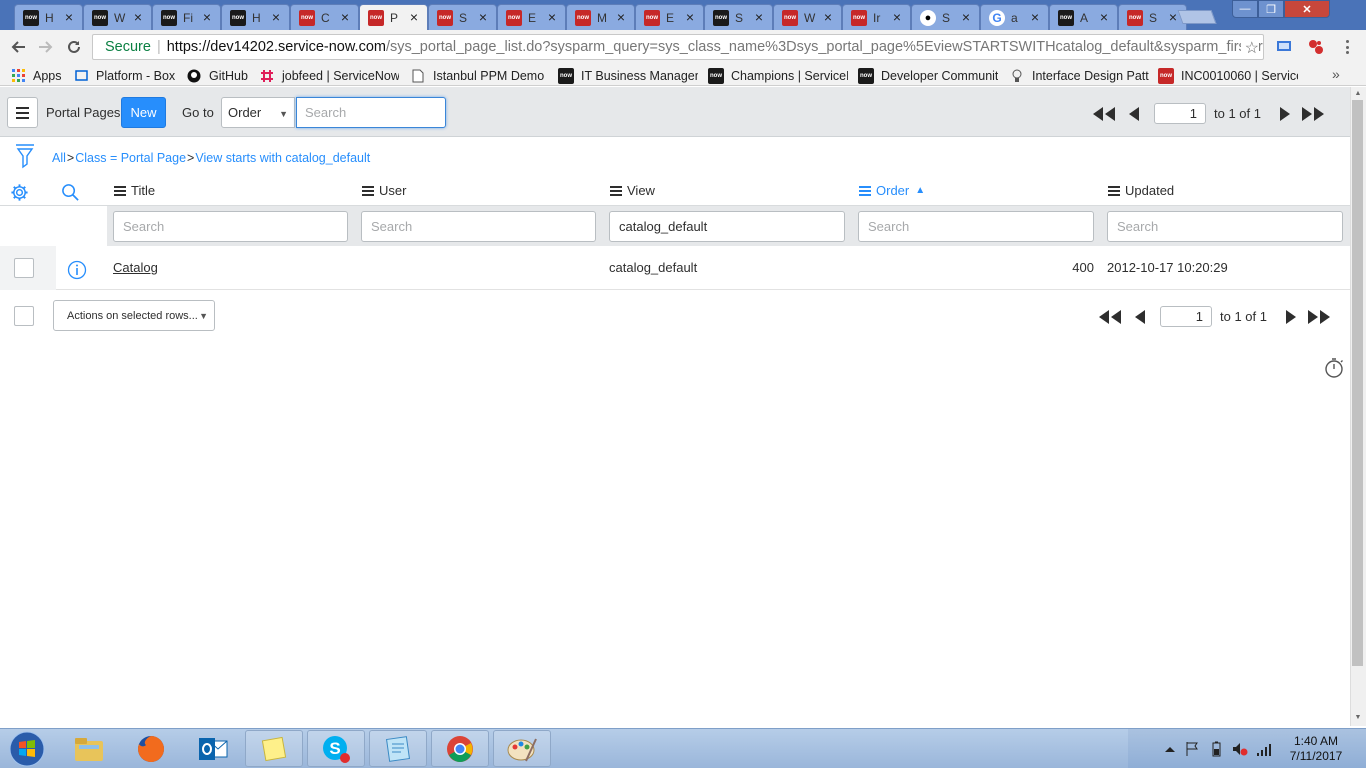 The width and height of the screenshot is (1366, 768). Describe the element at coordinates (1140, 317) in the screenshot. I see `previous-page-button` at that location.